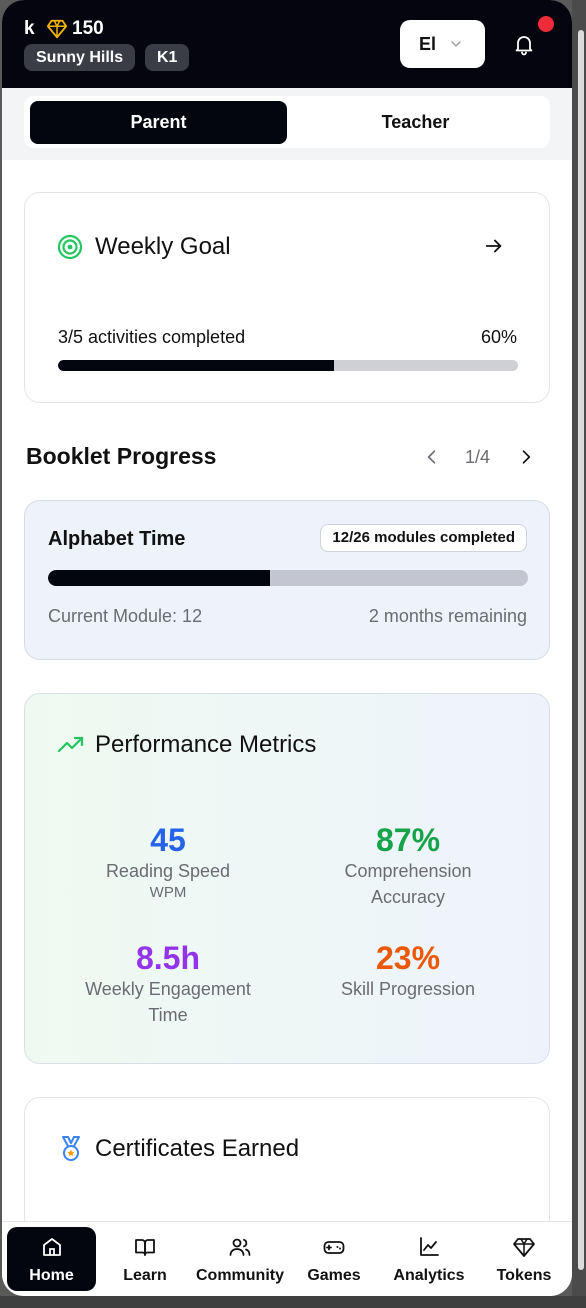 This screenshot has width=586, height=1308. I want to click on metric-reading-speed: 45 Reading Speed WPM, so click(168, 862).